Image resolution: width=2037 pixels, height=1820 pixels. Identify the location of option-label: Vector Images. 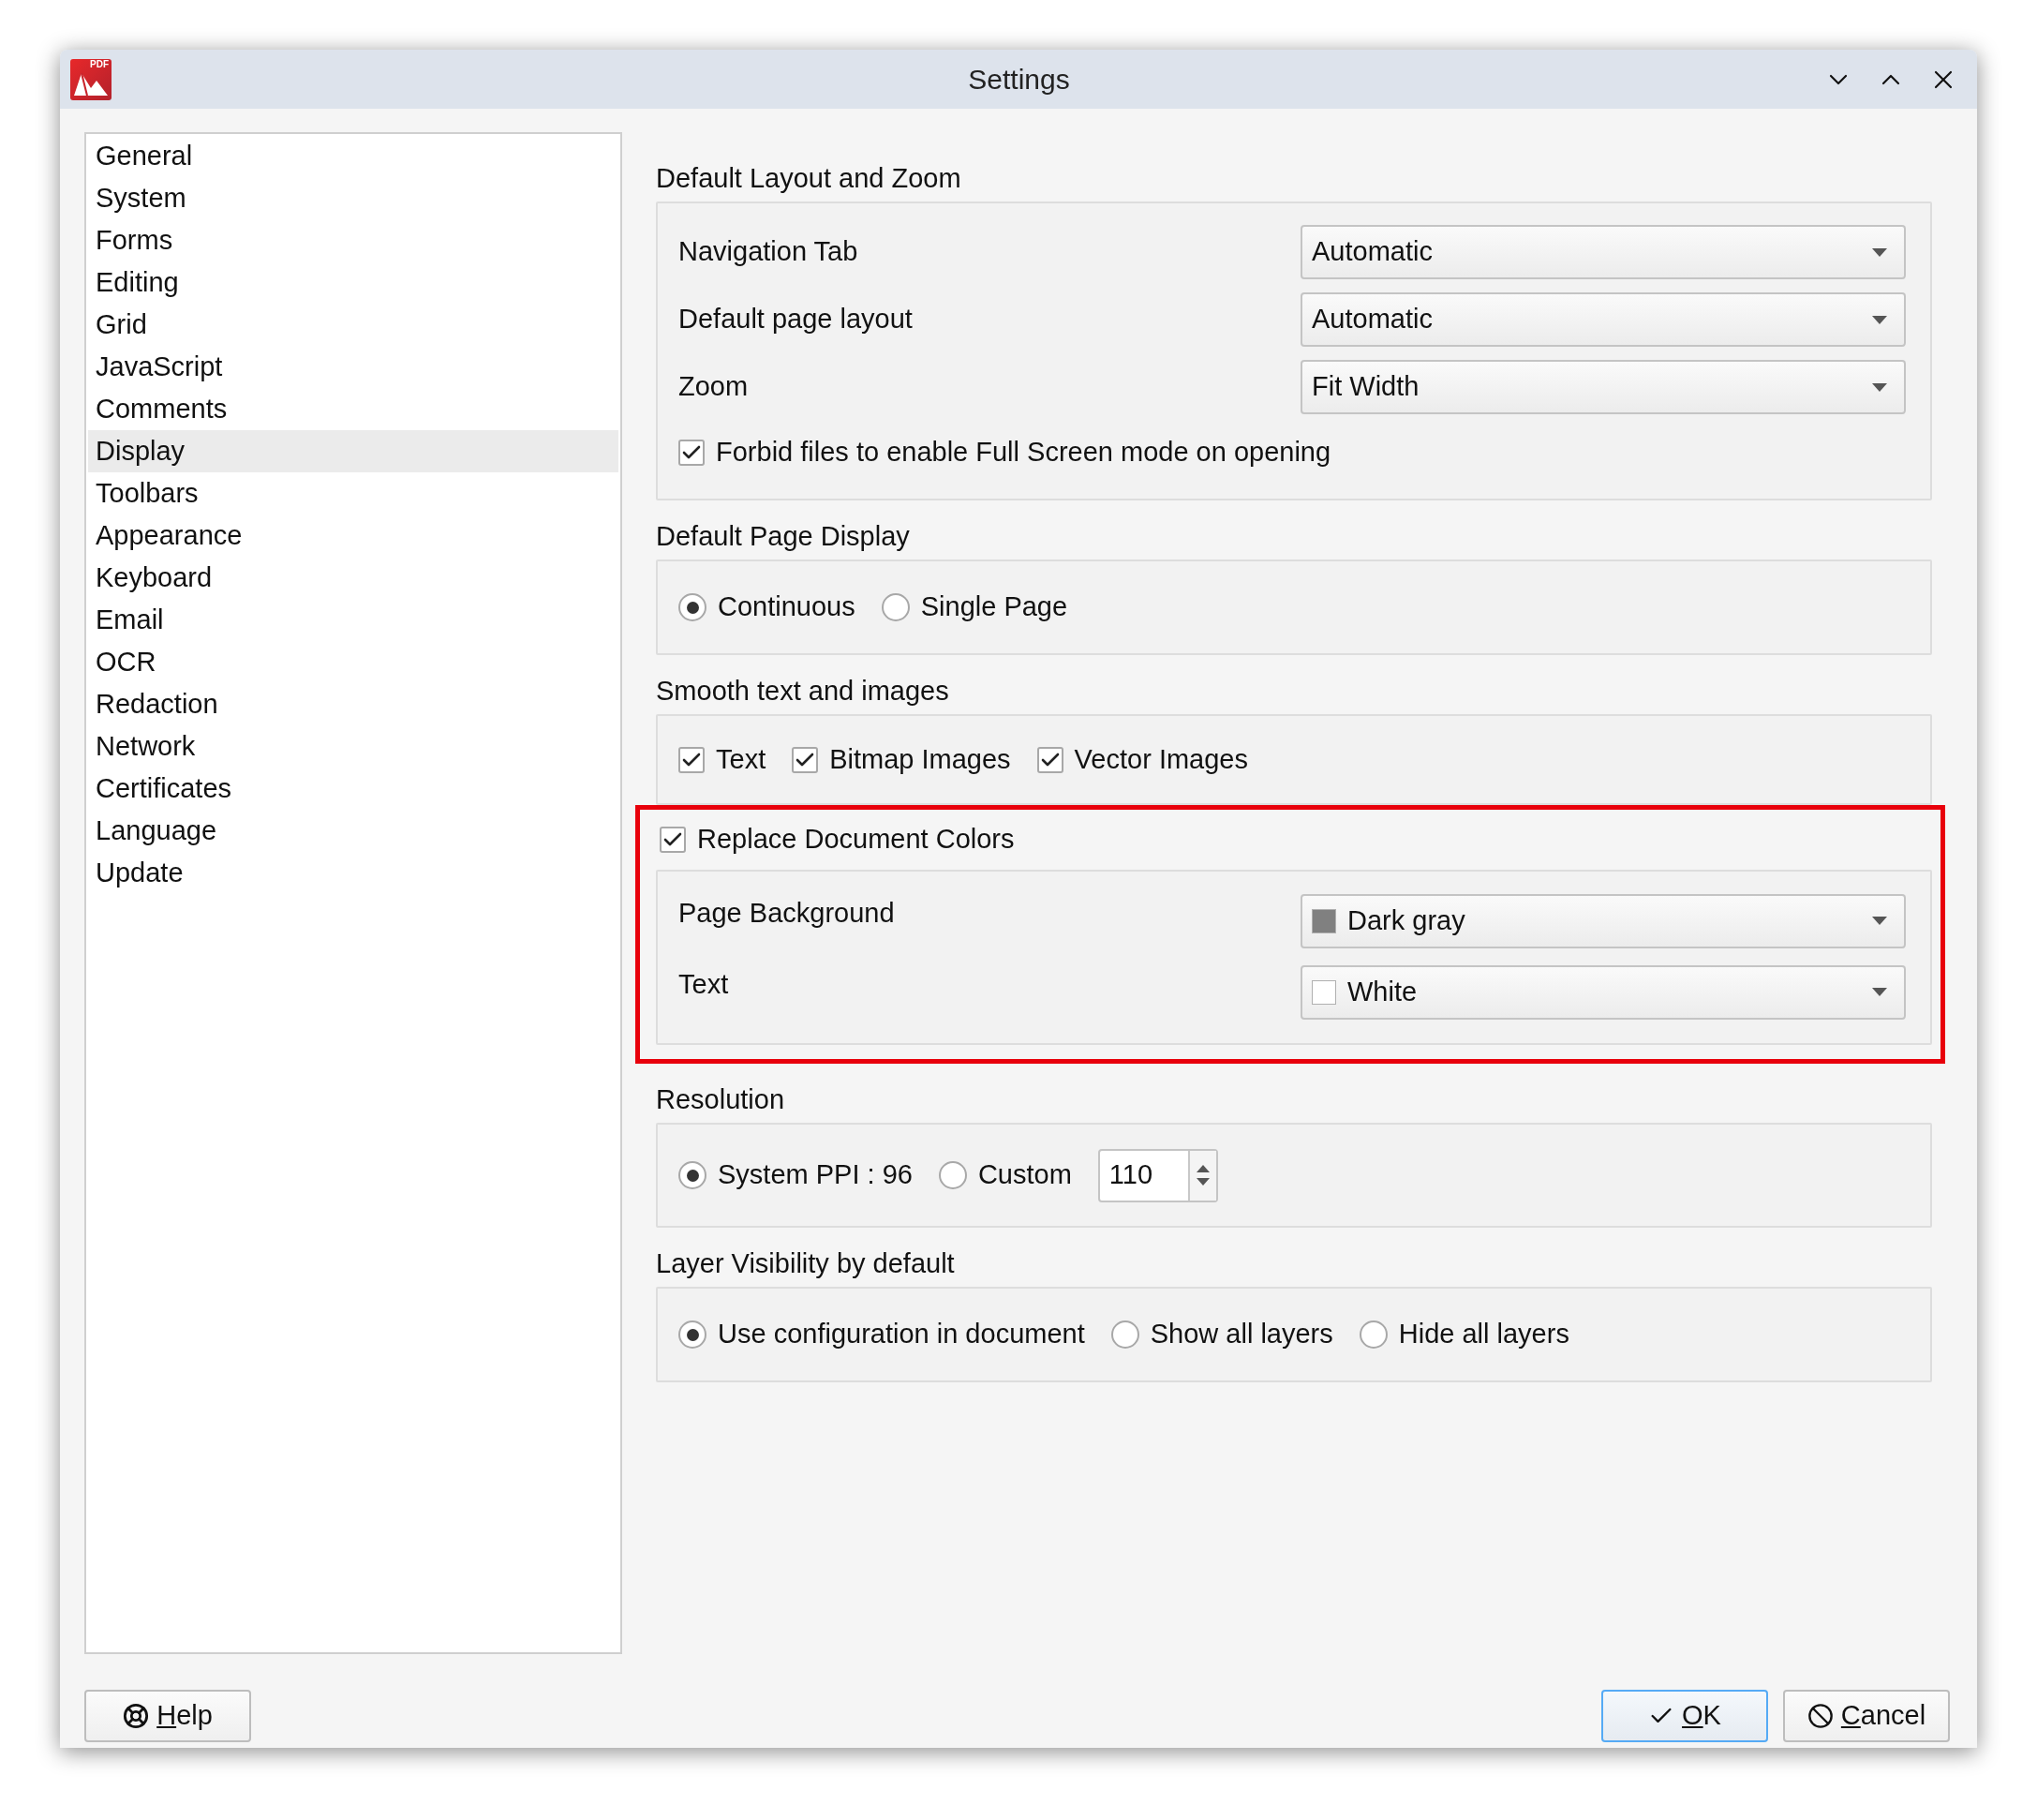
(1161, 759).